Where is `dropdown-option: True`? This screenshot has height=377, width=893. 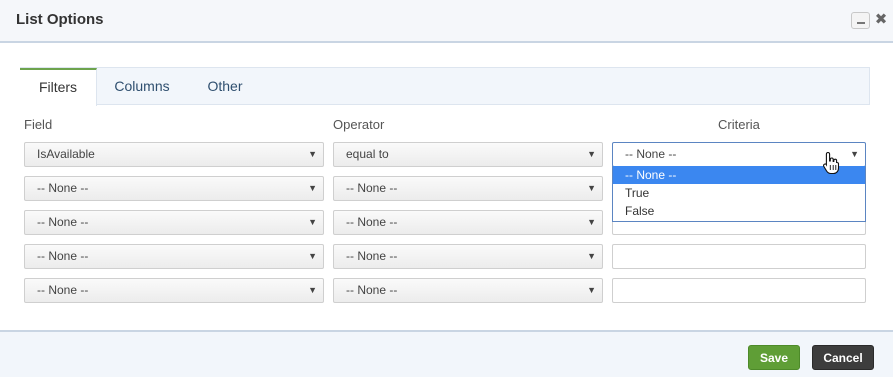 dropdown-option: True is located at coordinates (739, 193).